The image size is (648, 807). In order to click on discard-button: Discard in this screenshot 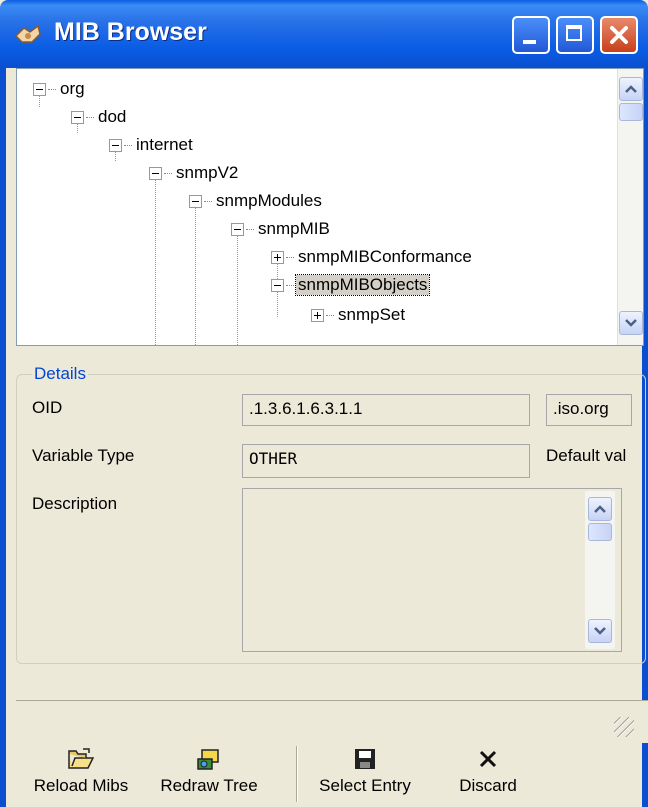, I will do `click(488, 773)`.